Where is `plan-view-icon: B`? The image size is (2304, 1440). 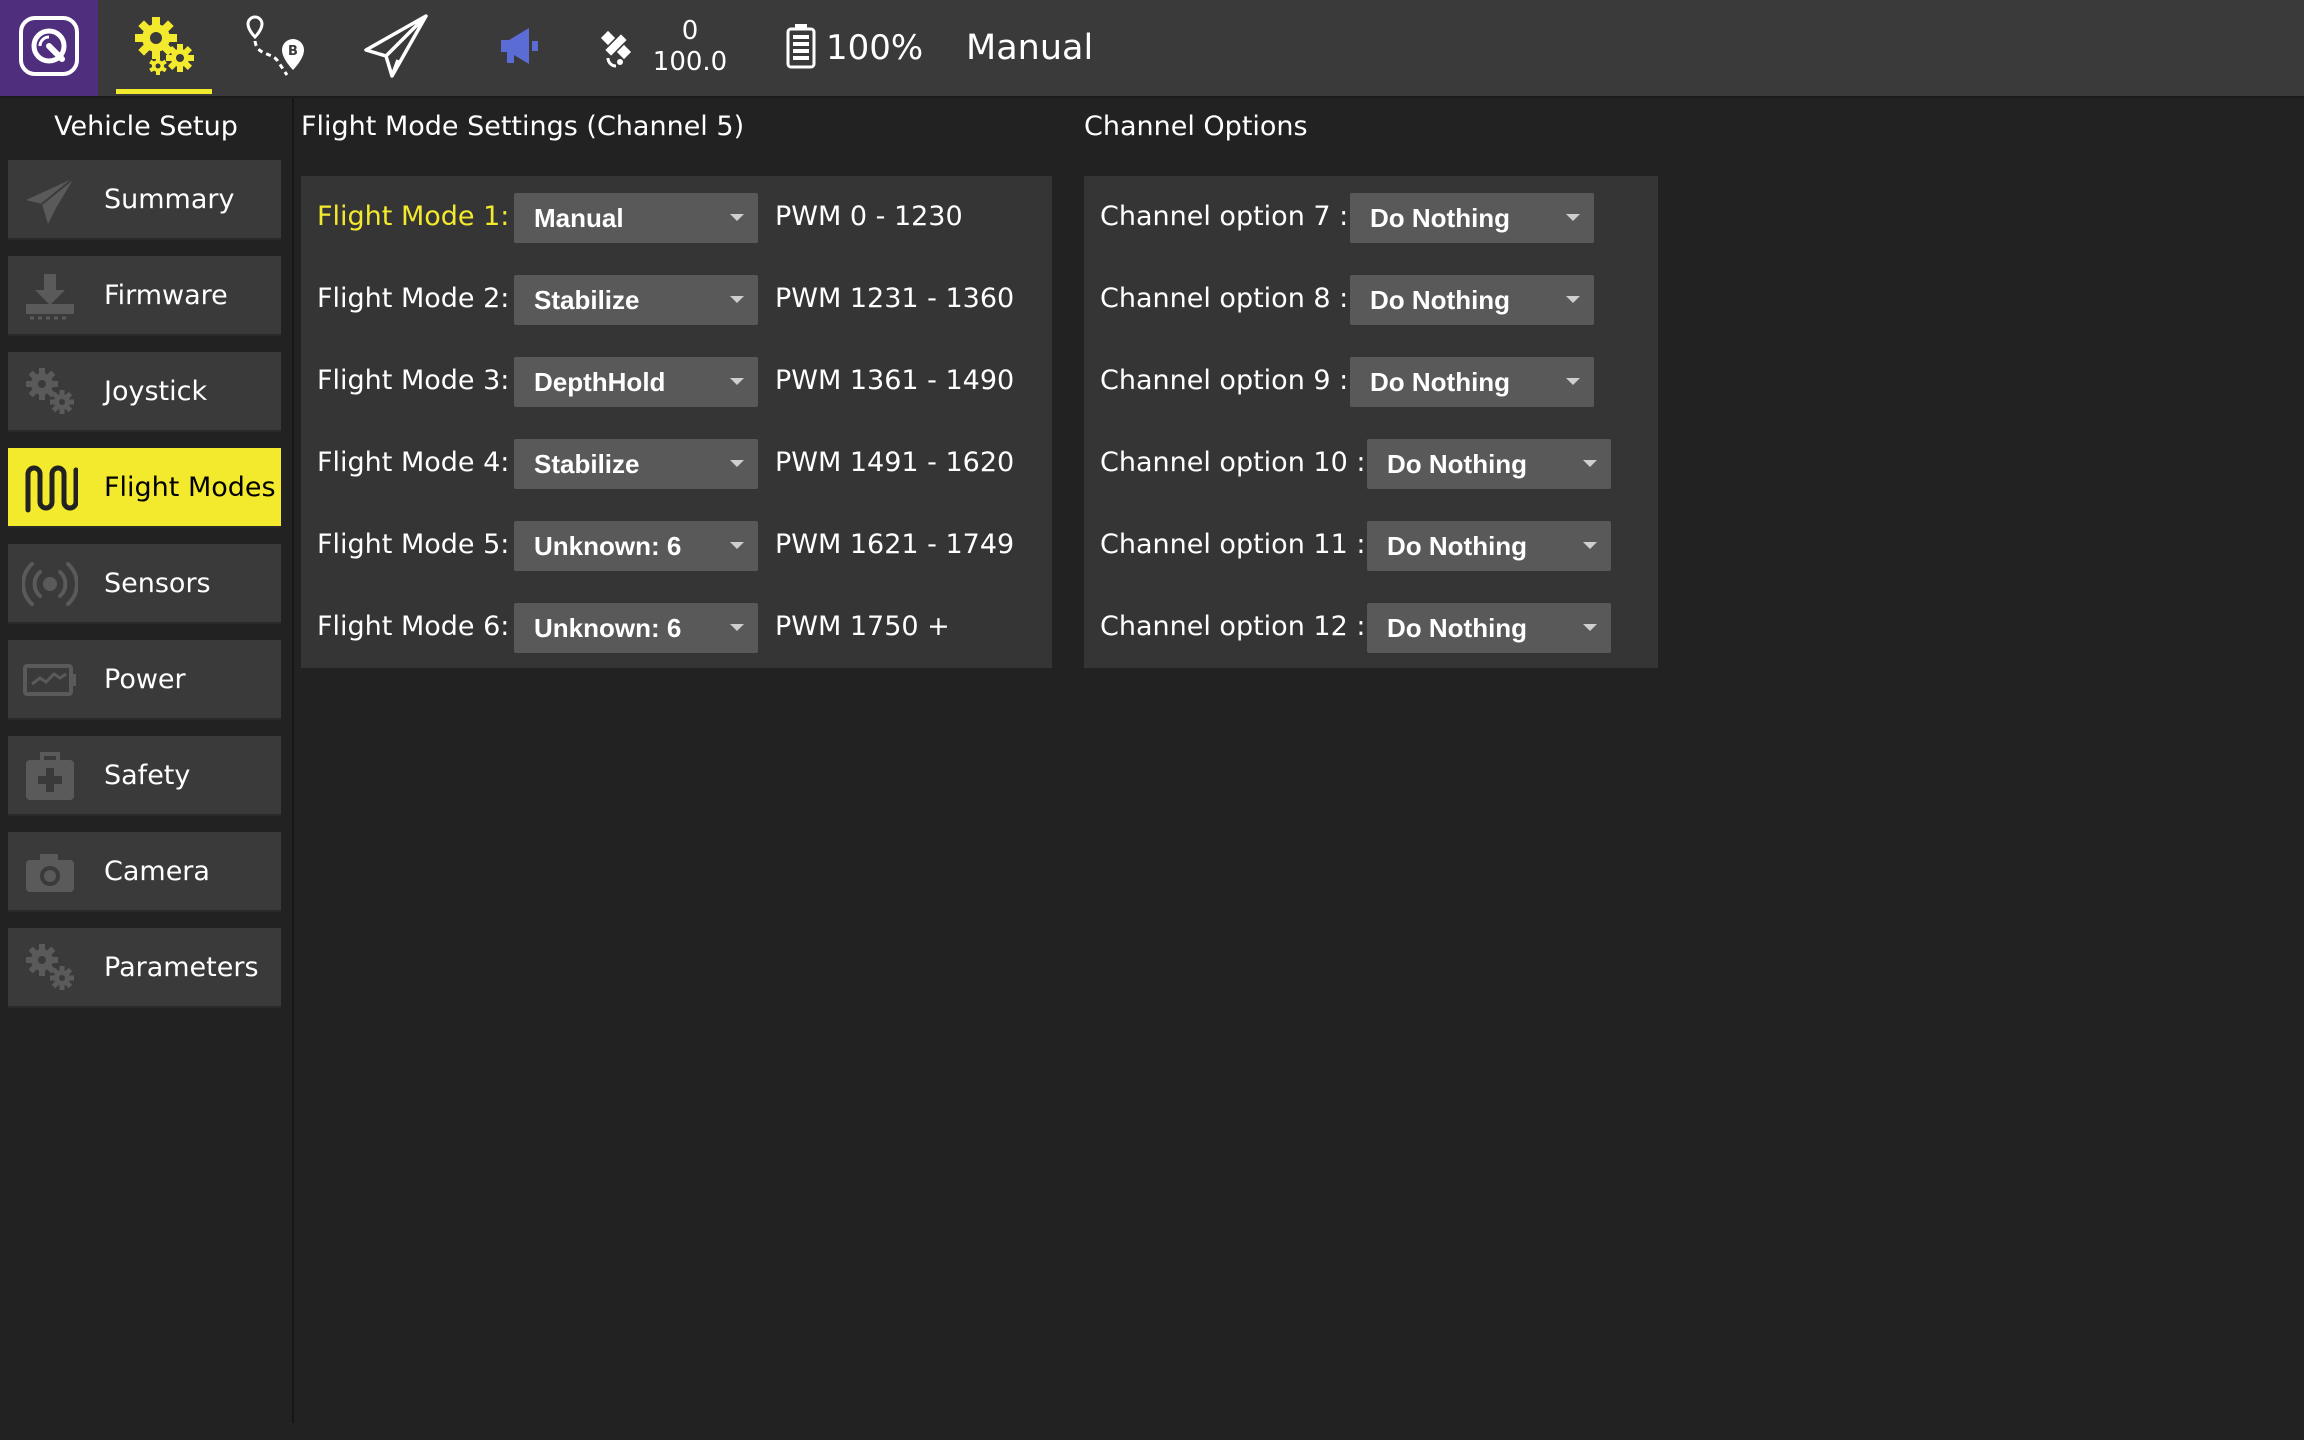
plan-view-icon: B is located at coordinates (278, 48).